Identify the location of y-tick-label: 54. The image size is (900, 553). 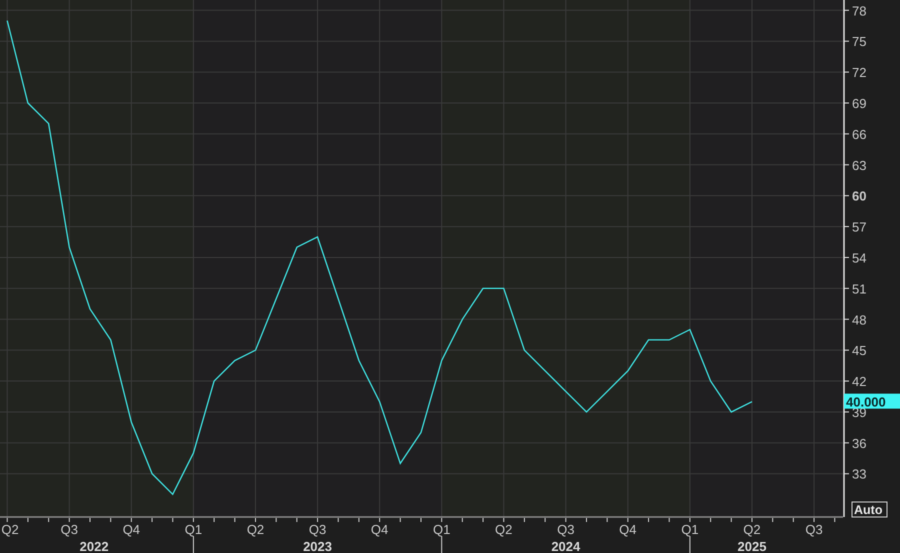
(859, 258).